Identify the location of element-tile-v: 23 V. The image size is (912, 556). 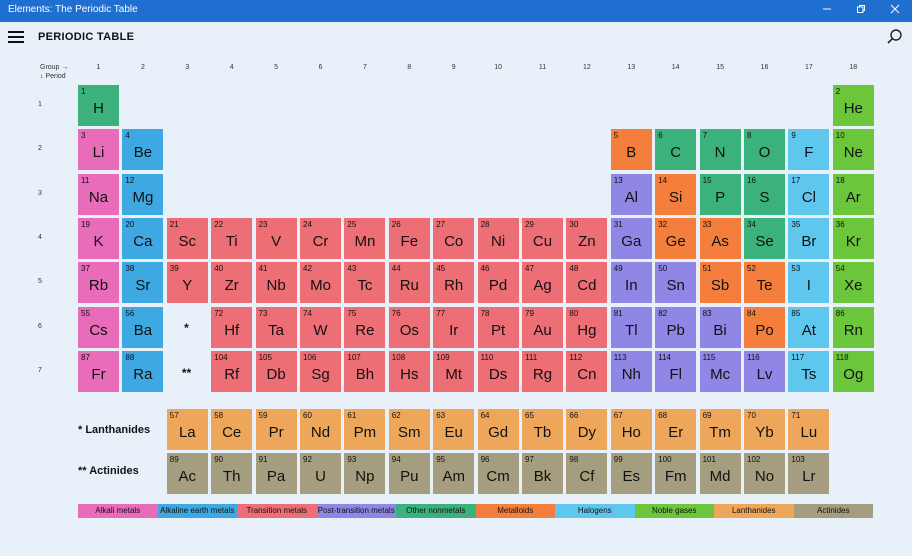
(276, 238).